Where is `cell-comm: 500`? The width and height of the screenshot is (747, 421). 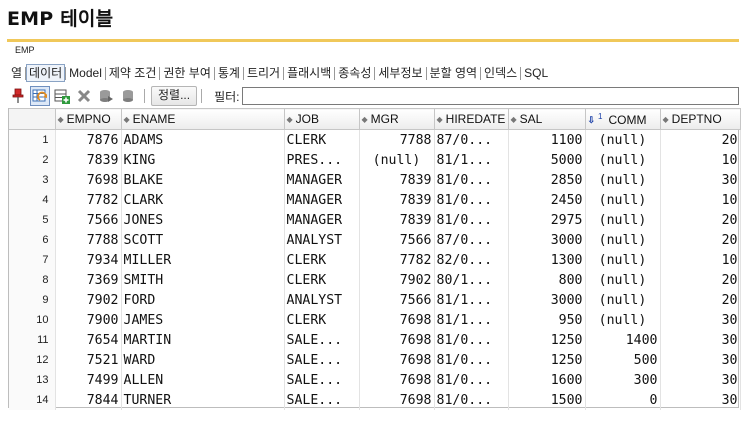
cell-comm: 500 is located at coordinates (623, 360).